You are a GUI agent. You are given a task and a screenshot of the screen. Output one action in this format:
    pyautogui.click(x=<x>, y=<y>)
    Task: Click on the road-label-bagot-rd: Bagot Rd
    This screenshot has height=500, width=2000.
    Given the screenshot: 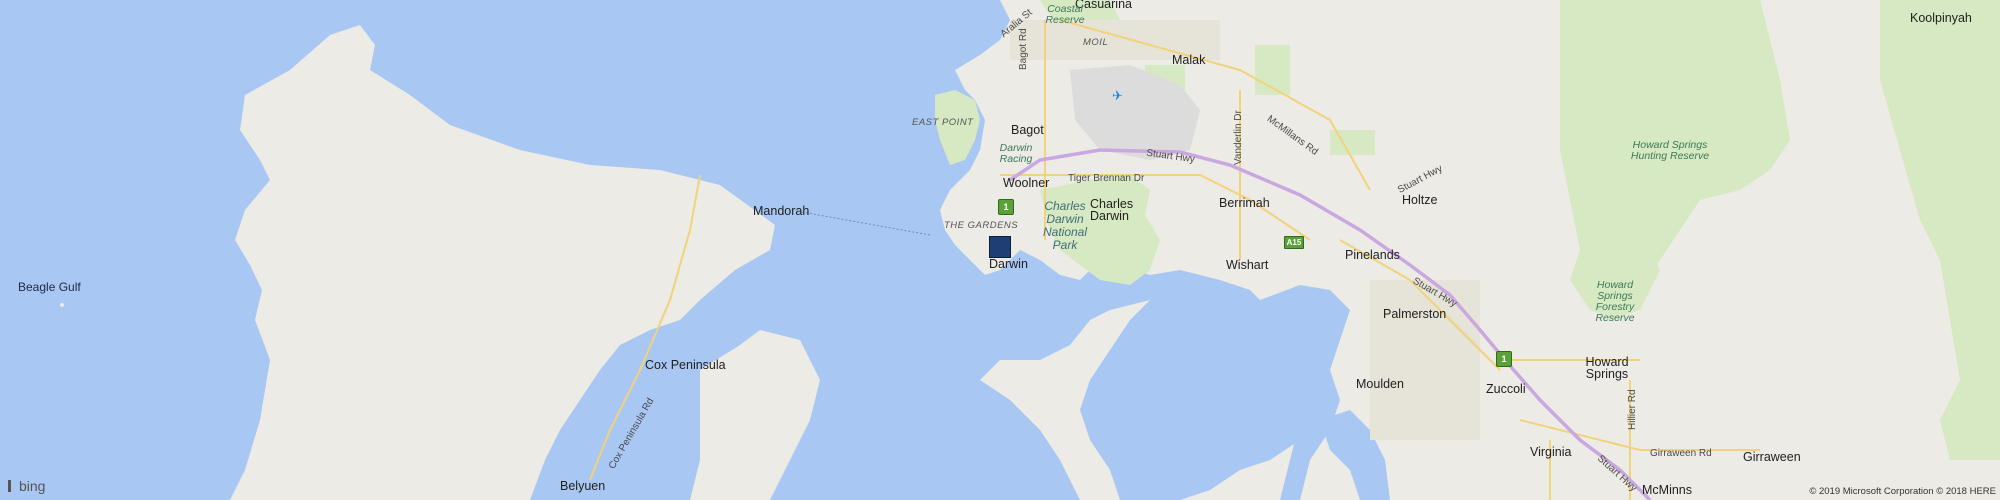 What is the action you would take?
    pyautogui.click(x=1023, y=49)
    